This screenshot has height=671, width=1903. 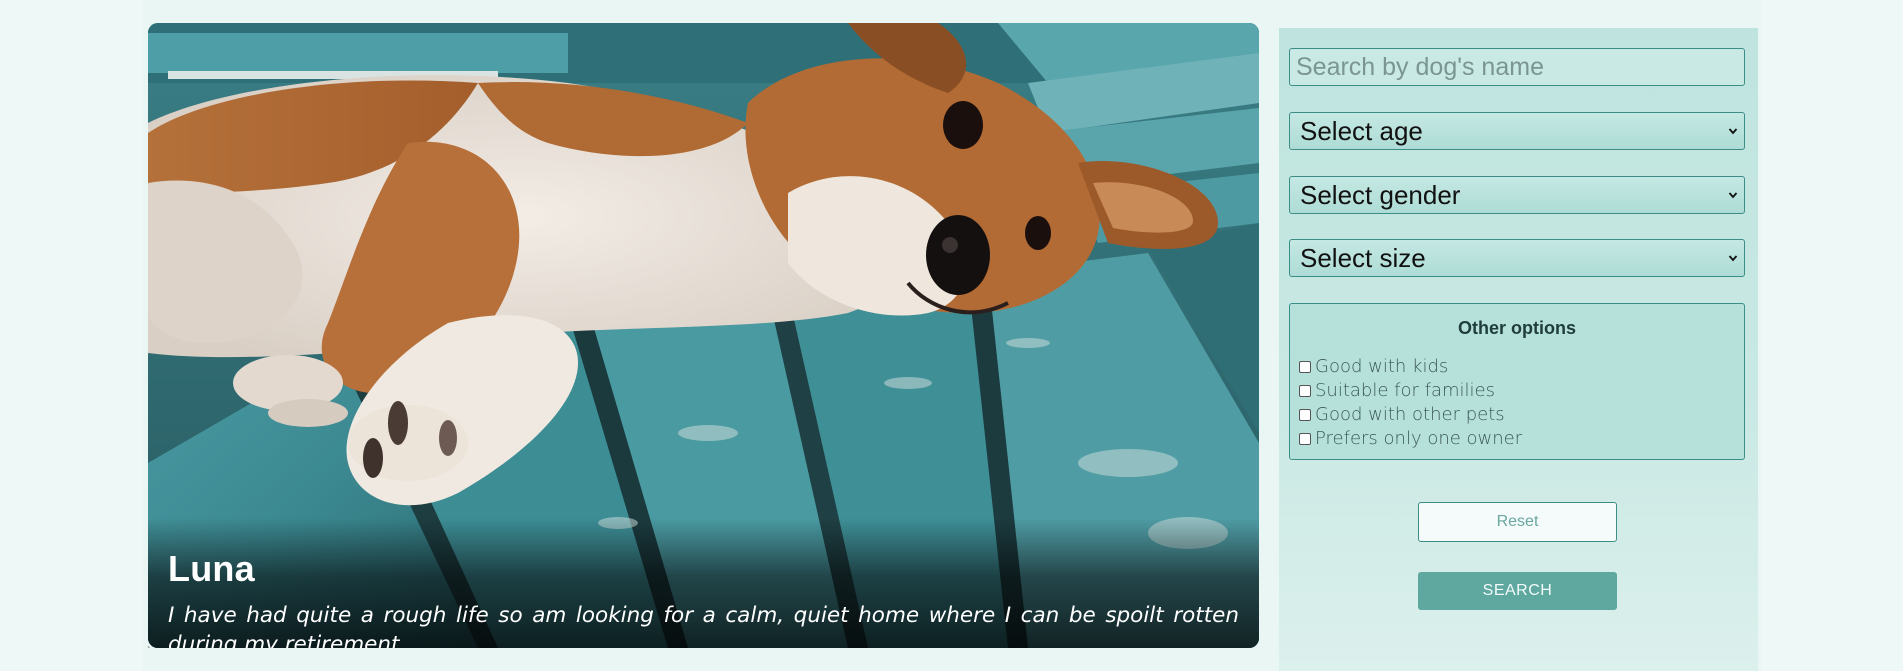 I want to click on option-label: Good with other pets, so click(x=1410, y=414).